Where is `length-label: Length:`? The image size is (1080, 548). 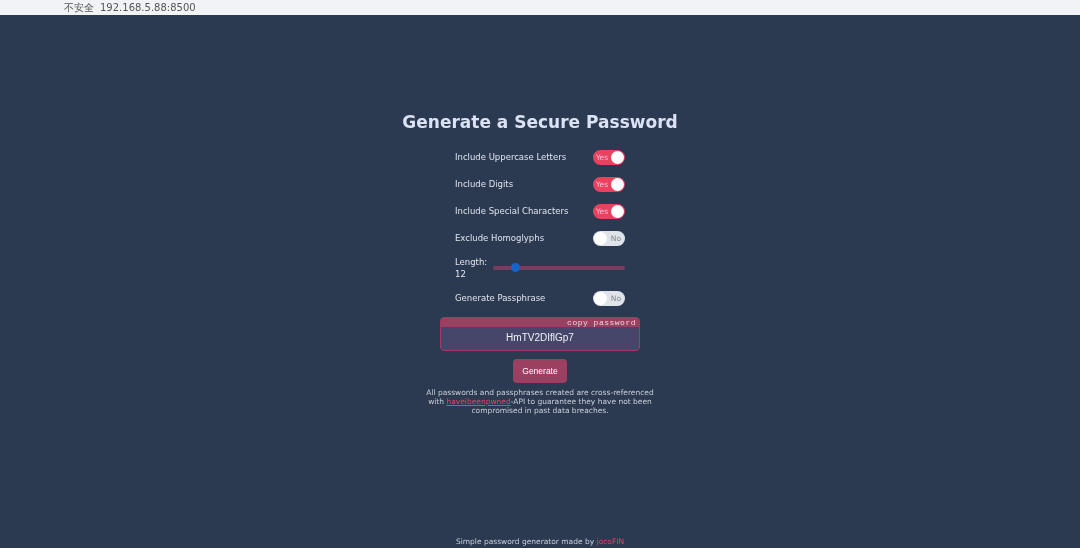 length-label: Length: is located at coordinates (470, 262).